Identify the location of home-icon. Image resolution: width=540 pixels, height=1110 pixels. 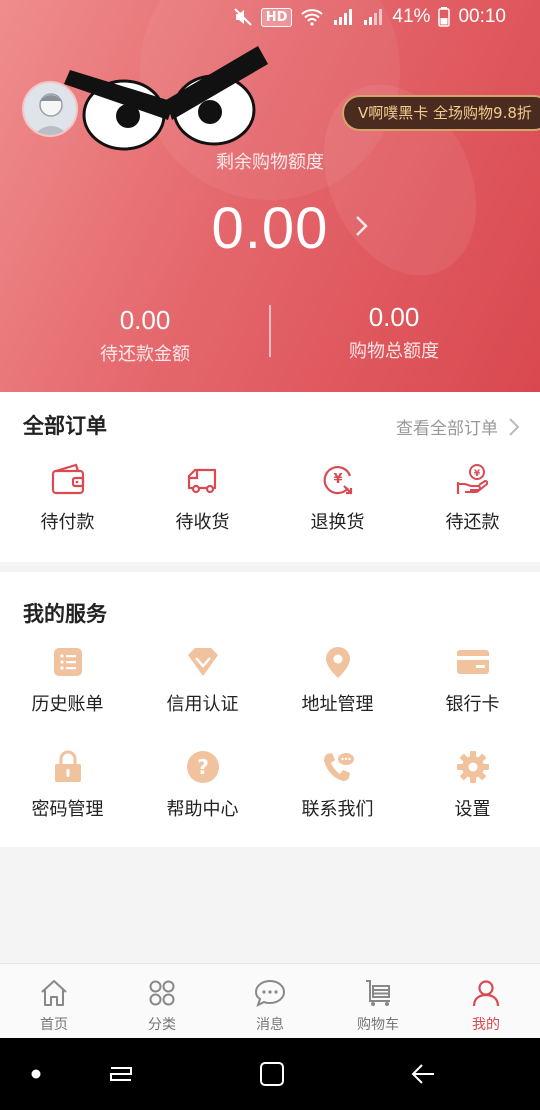
(54, 993).